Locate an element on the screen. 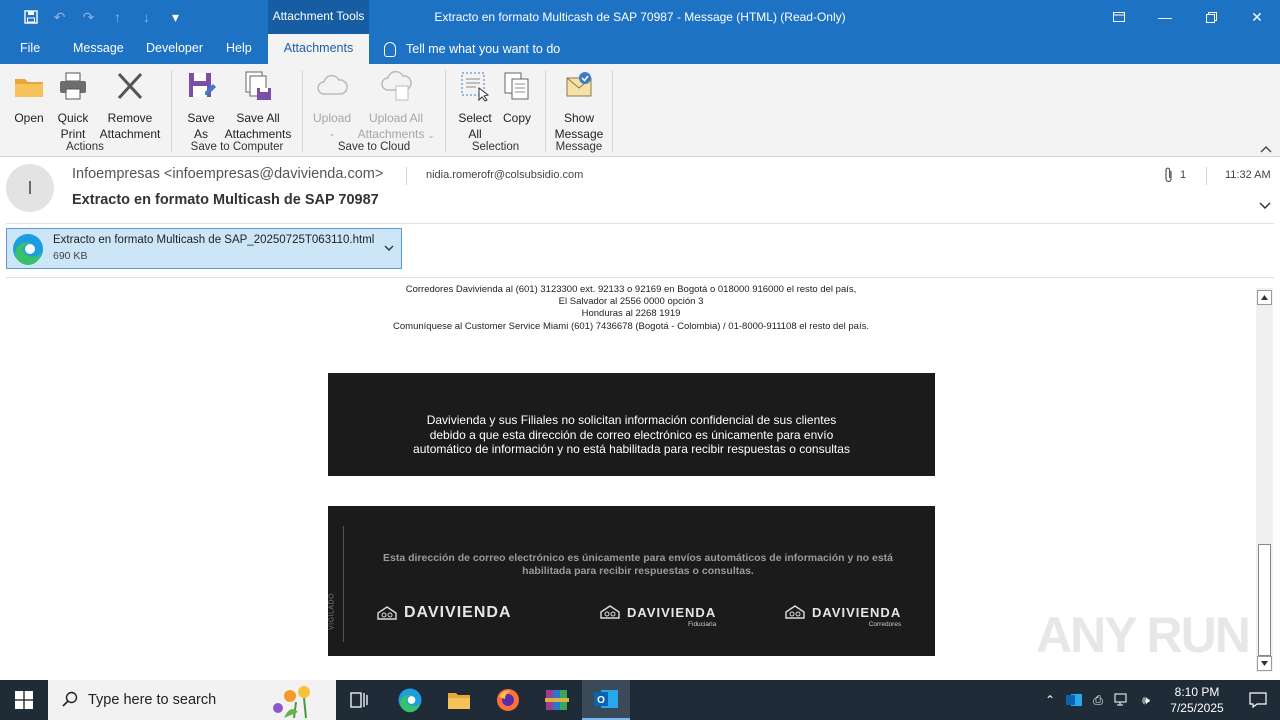 This screenshot has height=720, width=1280. tab-developer: Developer is located at coordinates (174, 49).